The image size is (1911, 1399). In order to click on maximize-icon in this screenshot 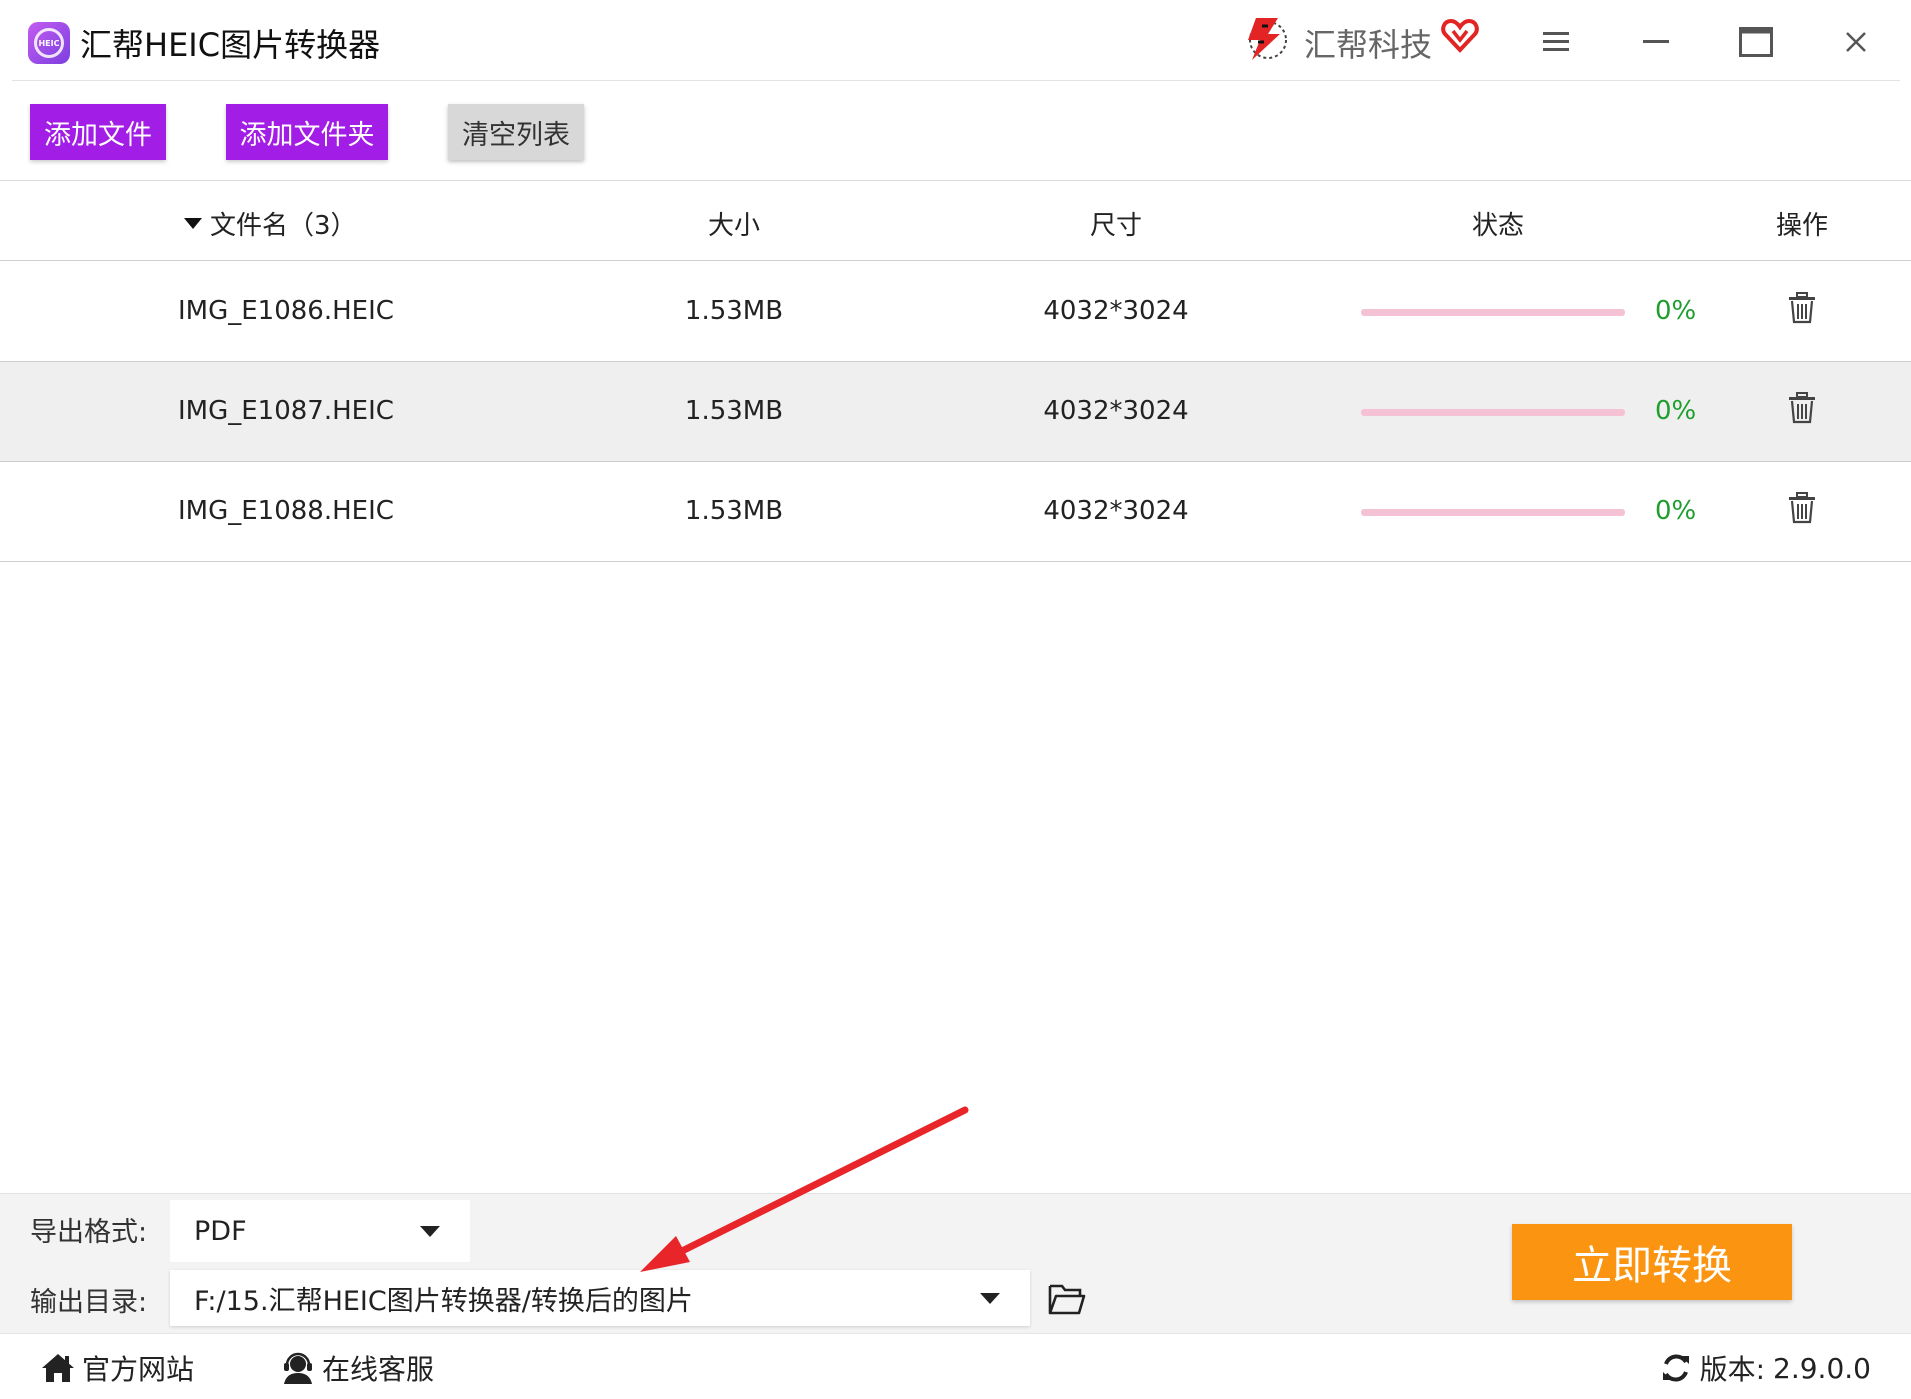, I will do `click(1756, 42)`.